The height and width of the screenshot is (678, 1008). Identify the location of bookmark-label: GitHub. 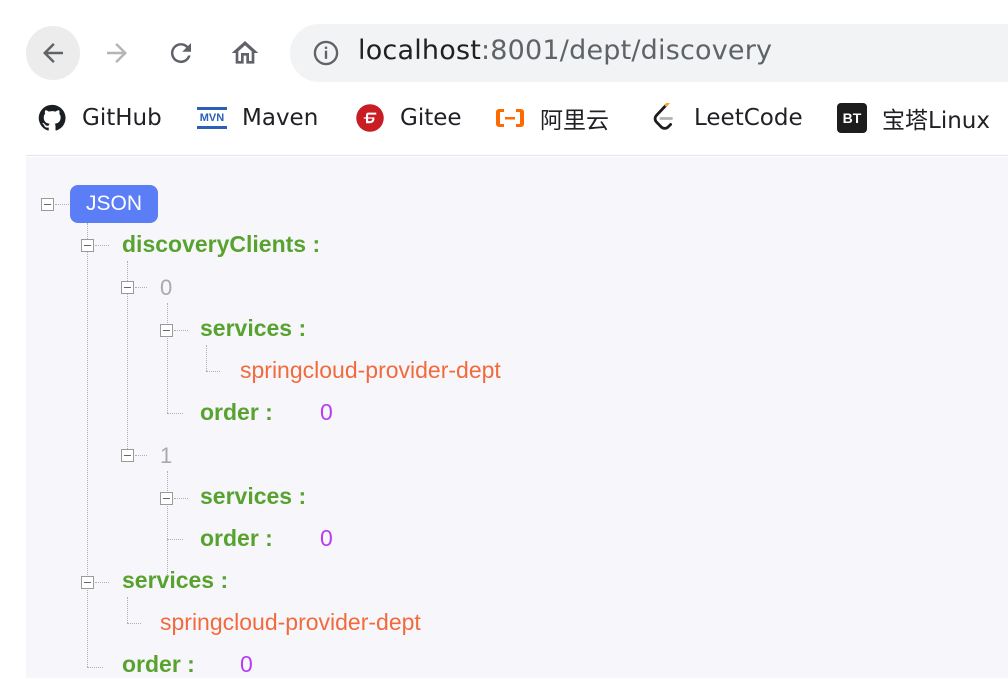
(122, 118).